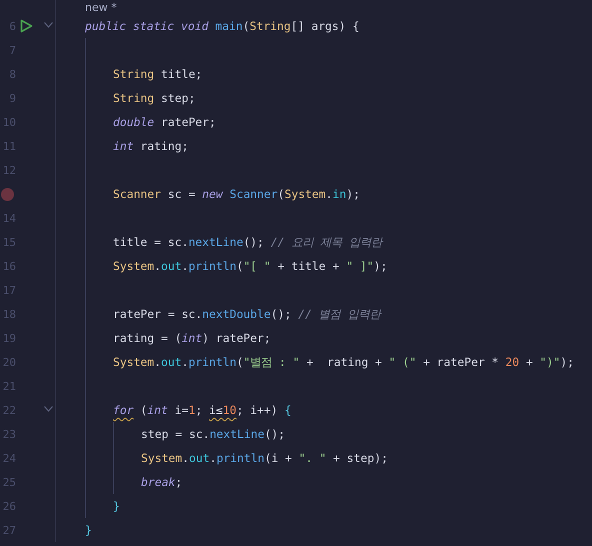  Describe the element at coordinates (9, 386) in the screenshot. I see `line-number: 21` at that location.